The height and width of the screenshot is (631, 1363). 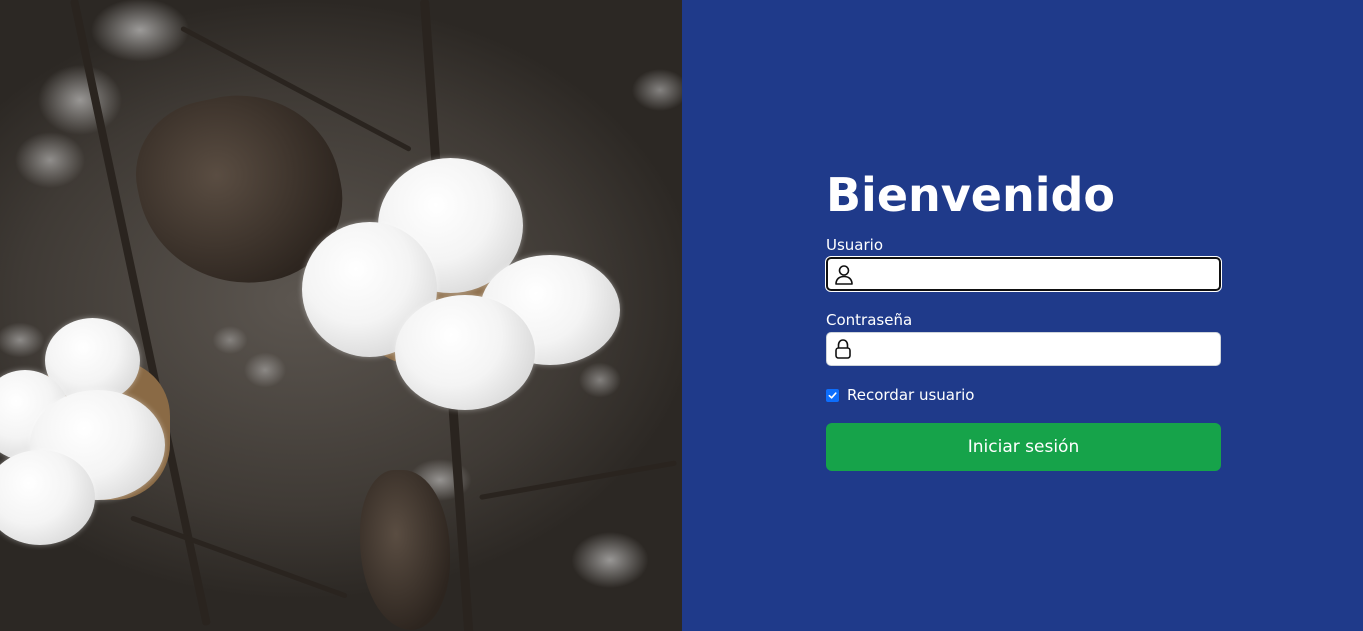 I want to click on password-label: Contraseña, so click(x=869, y=320).